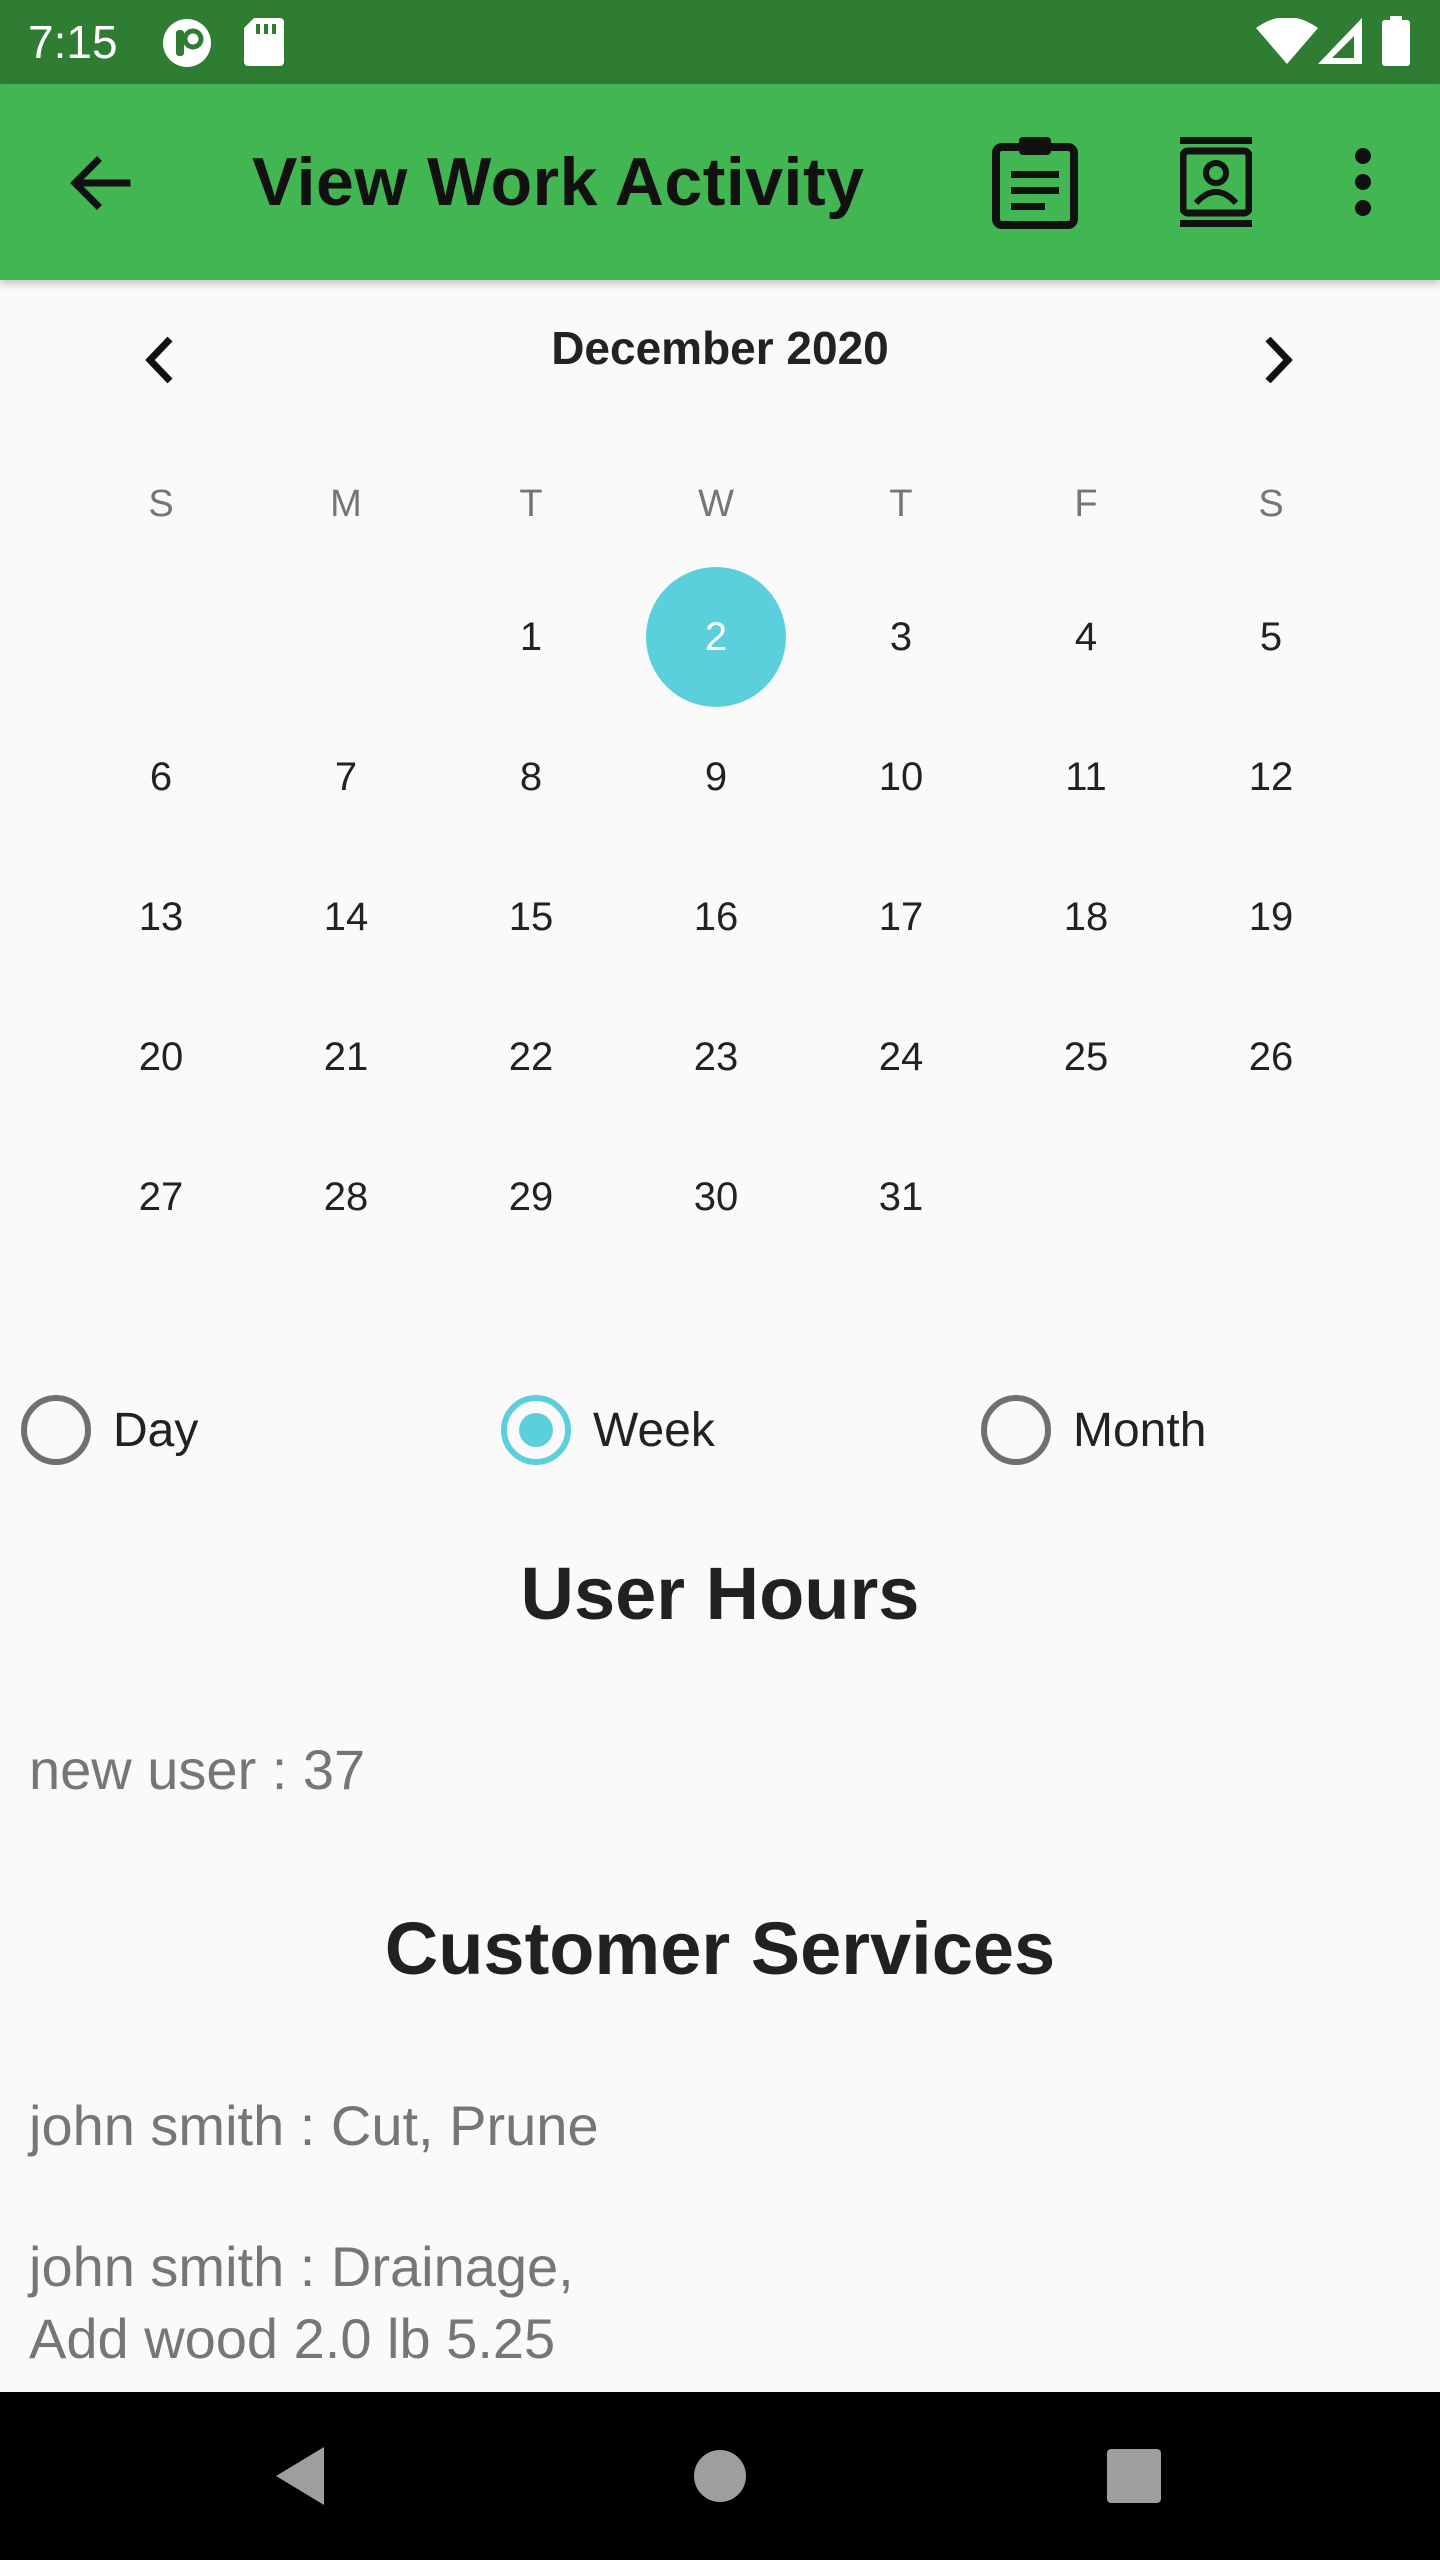 The image size is (1440, 2560). I want to click on status-time: 7:15, so click(73, 42).